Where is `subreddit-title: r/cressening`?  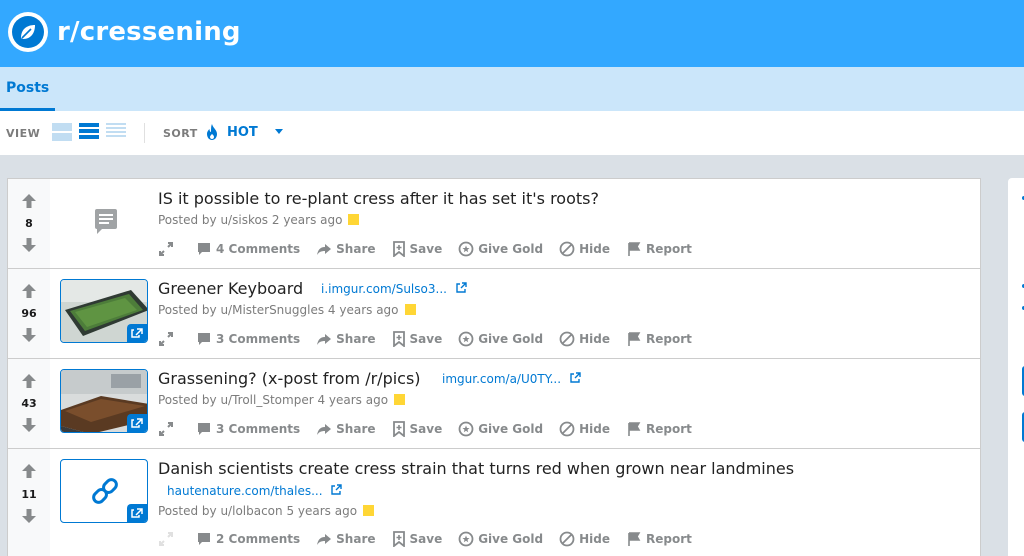 subreddit-title: r/cressening is located at coordinates (149, 32).